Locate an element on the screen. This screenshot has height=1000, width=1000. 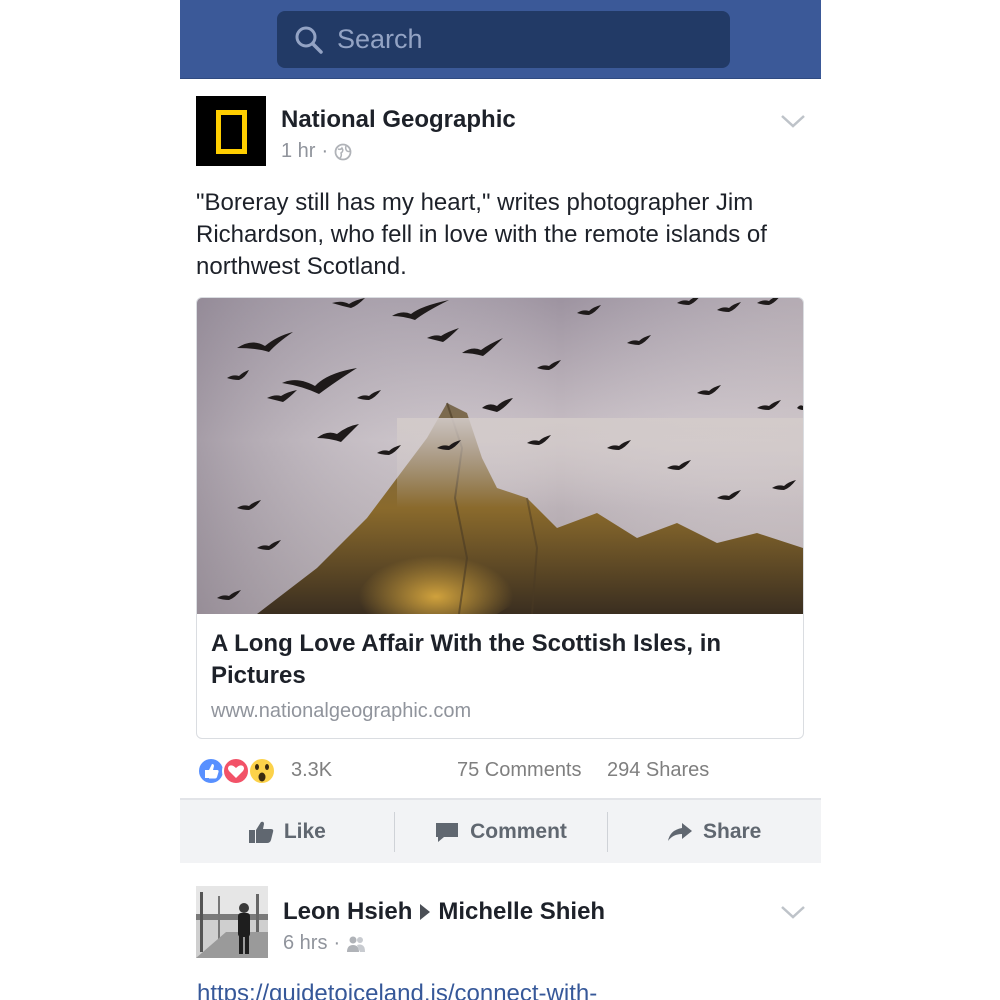
share-button: Share is located at coordinates (714, 831).